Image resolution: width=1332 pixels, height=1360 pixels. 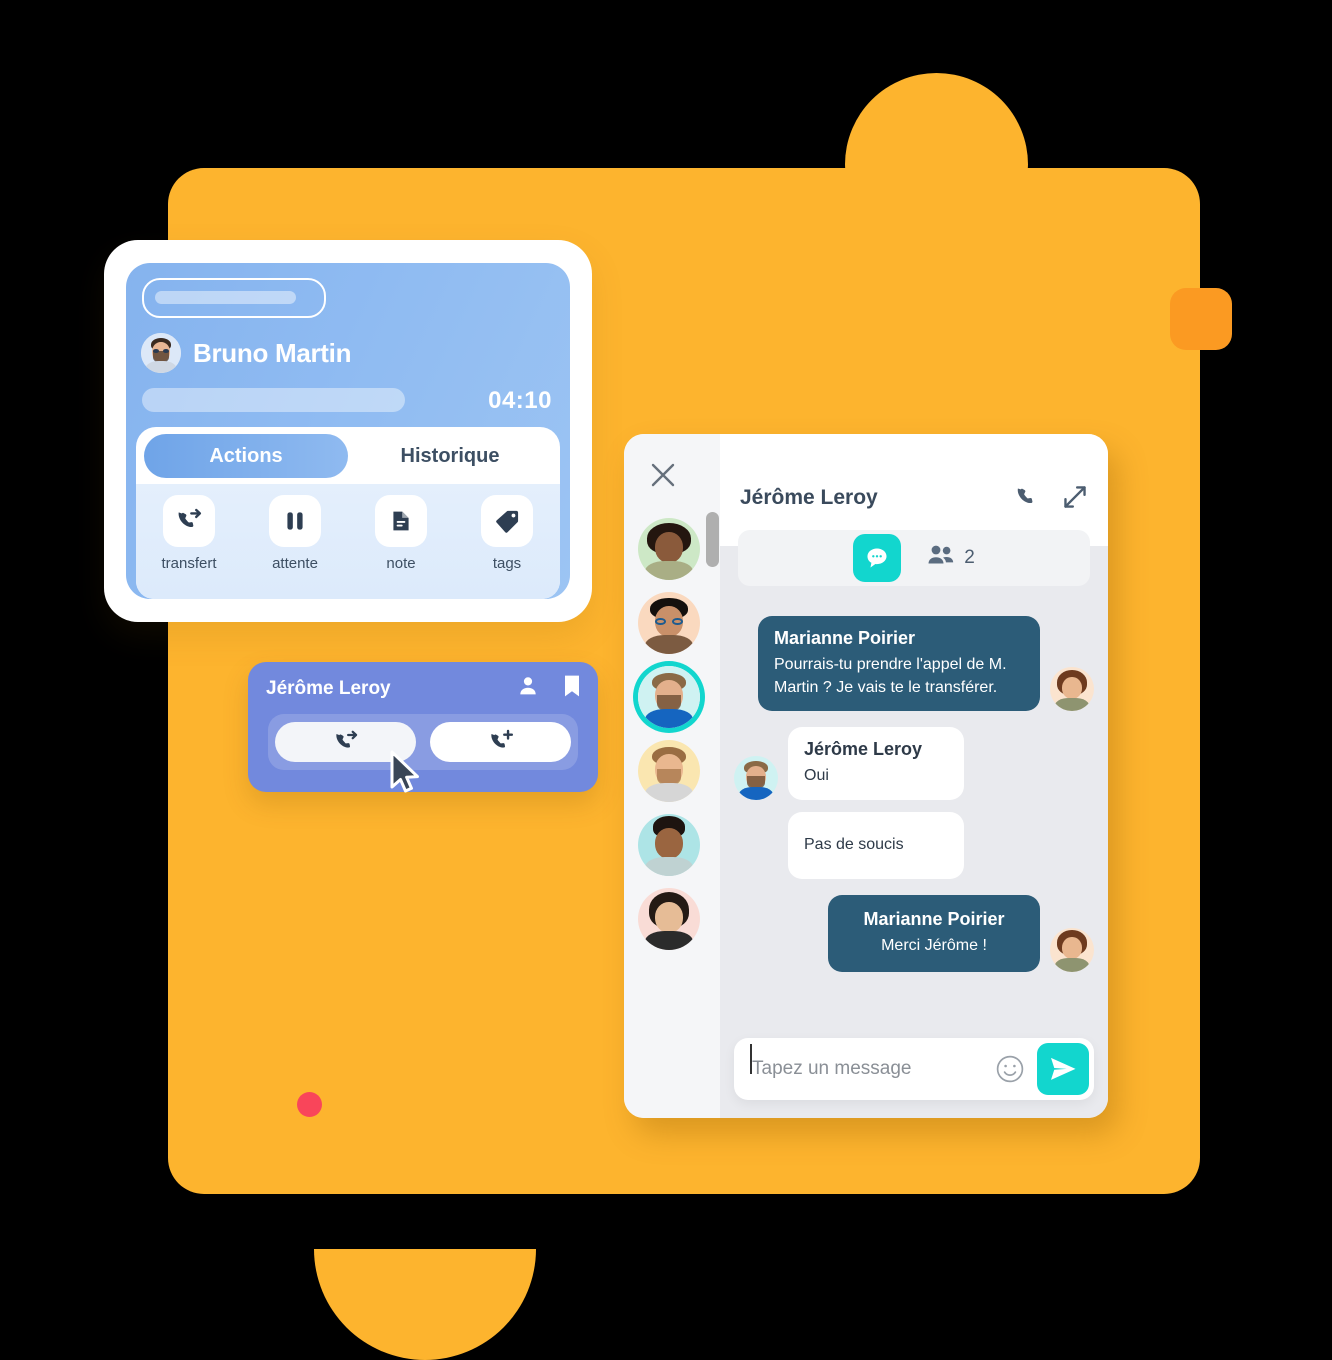 I want to click on caller-name: Bruno Martin, so click(x=272, y=352).